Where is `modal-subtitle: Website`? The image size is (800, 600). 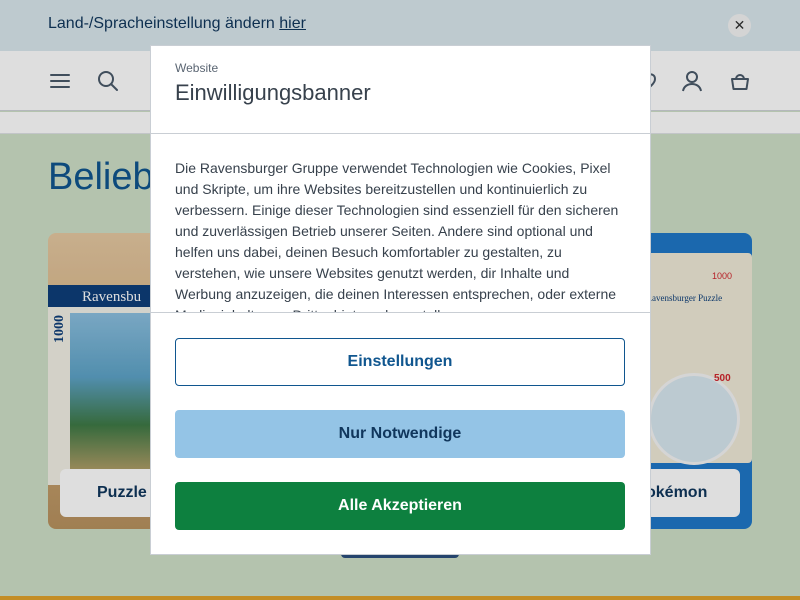 modal-subtitle: Website is located at coordinates (197, 68).